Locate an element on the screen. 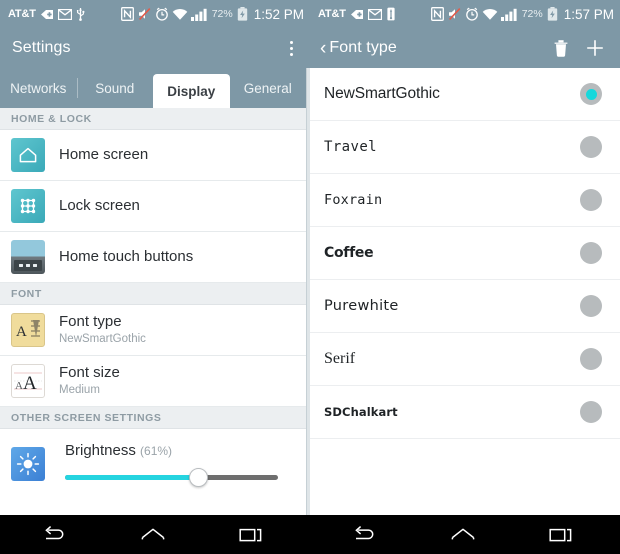 This screenshot has width=620, height=554. brightness-slider is located at coordinates (174, 477).